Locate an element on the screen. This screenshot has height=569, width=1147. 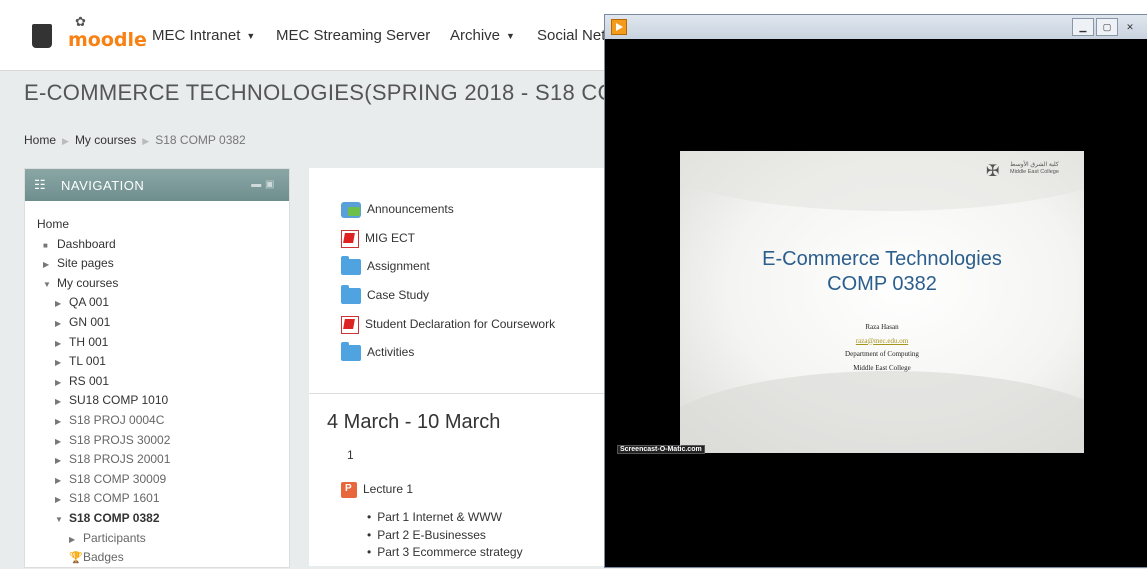
nav-item-dashboard: ■ Dashboard is located at coordinates (103, 245).